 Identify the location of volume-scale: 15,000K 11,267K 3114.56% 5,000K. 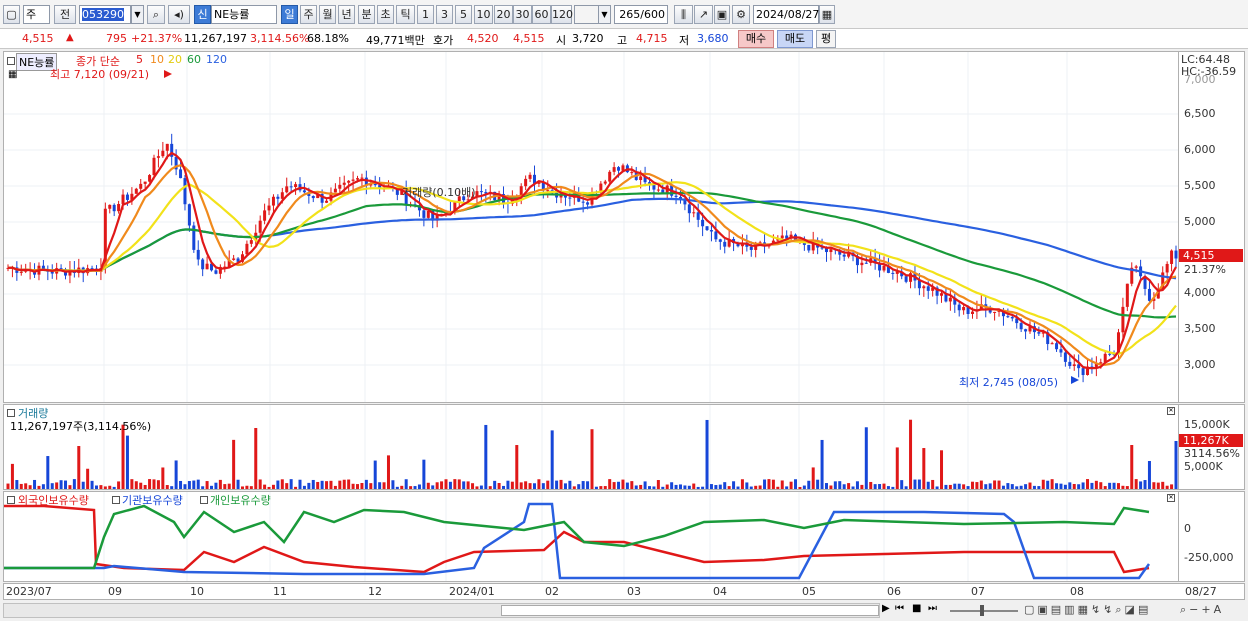
(1212, 447).